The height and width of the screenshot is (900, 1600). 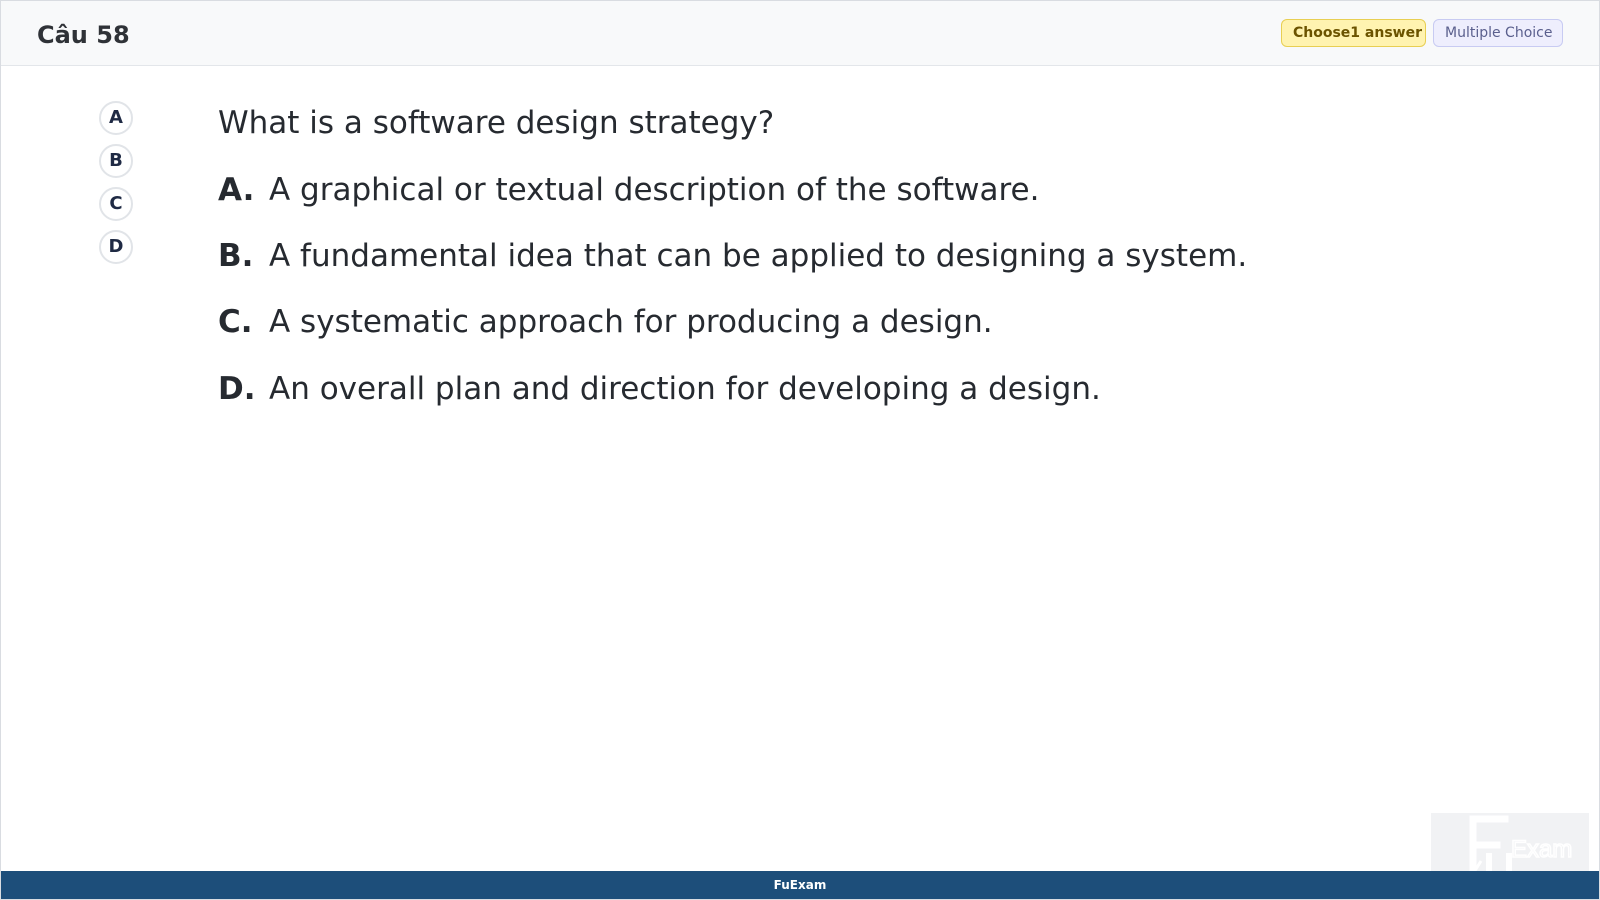 I want to click on question-text: What is a software design strategy?, so click(x=496, y=123).